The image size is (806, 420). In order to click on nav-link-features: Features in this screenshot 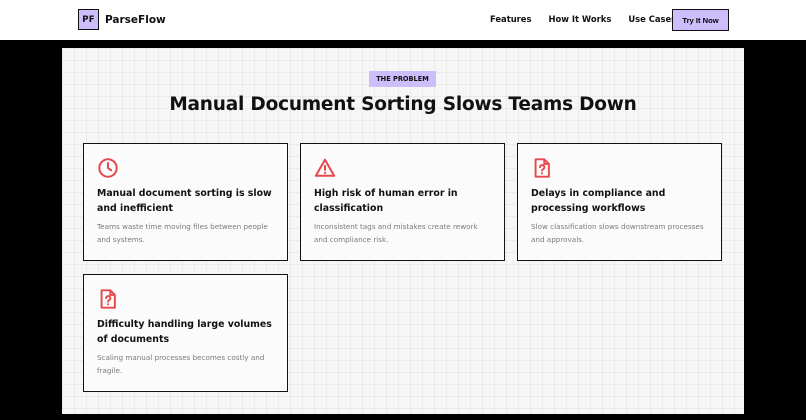, I will do `click(510, 19)`.